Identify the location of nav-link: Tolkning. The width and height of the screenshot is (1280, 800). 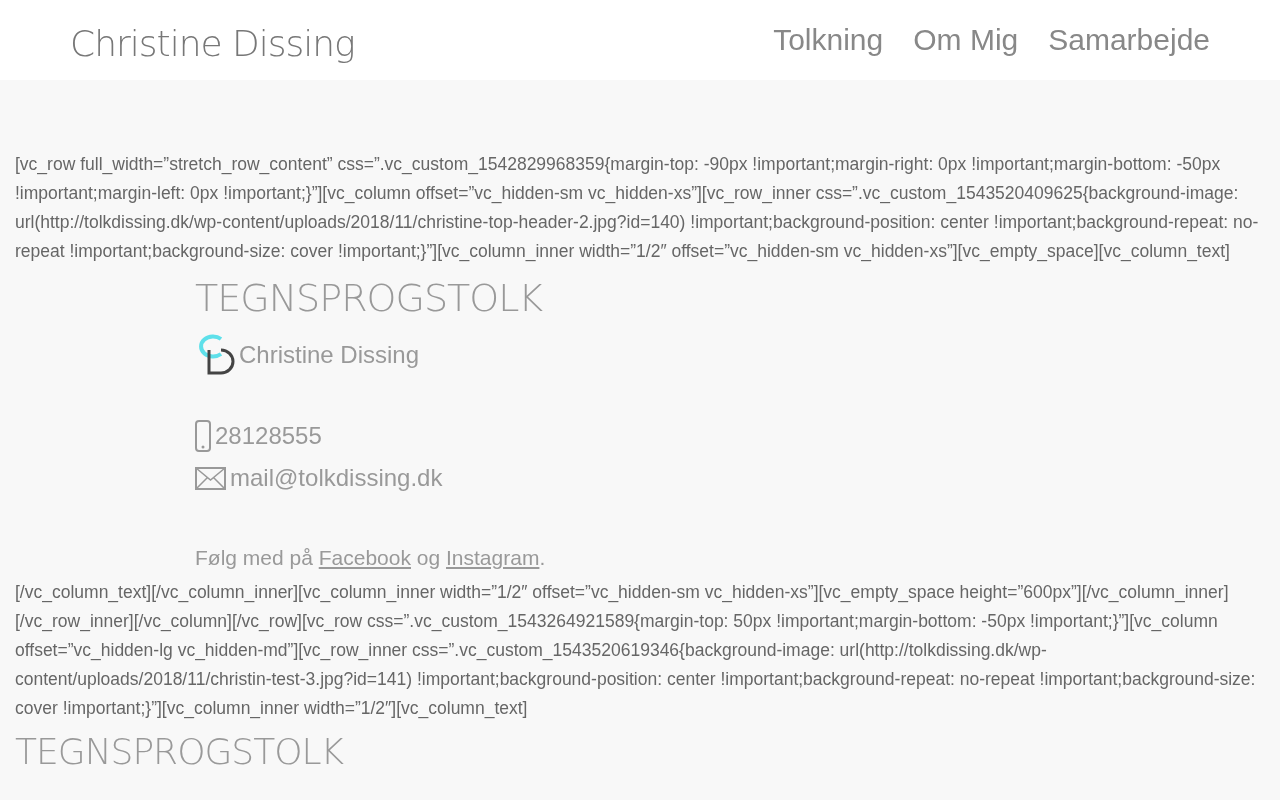
(828, 40).